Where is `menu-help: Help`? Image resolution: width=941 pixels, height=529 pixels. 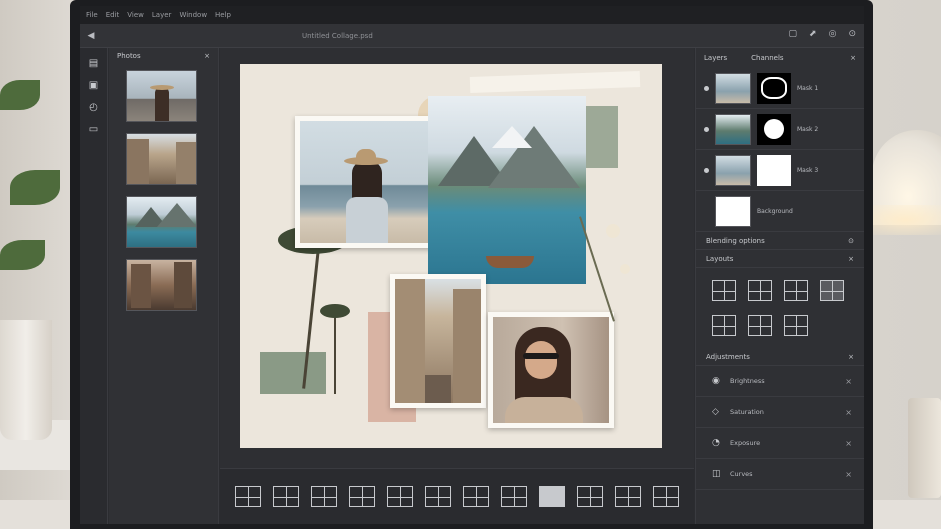
menu-help: Help is located at coordinates (223, 15).